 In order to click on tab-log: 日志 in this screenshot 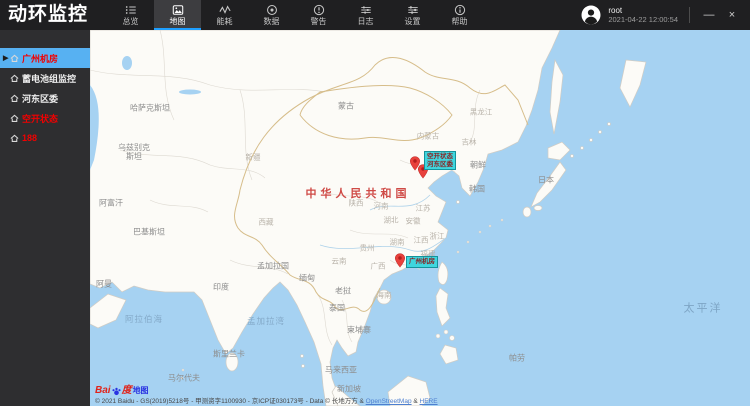, I will do `click(365, 15)`.